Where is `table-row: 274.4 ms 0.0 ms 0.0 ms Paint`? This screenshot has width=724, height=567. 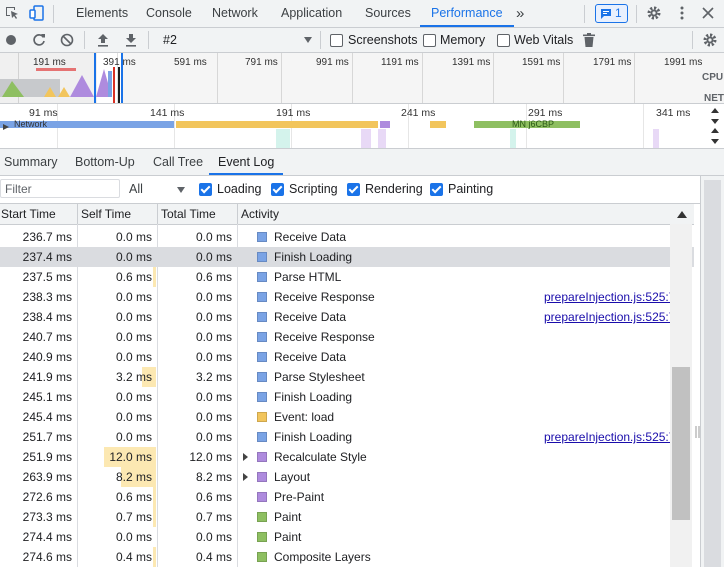
table-row: 274.4 ms 0.0 ms 0.0 ms Paint is located at coordinates (347, 537).